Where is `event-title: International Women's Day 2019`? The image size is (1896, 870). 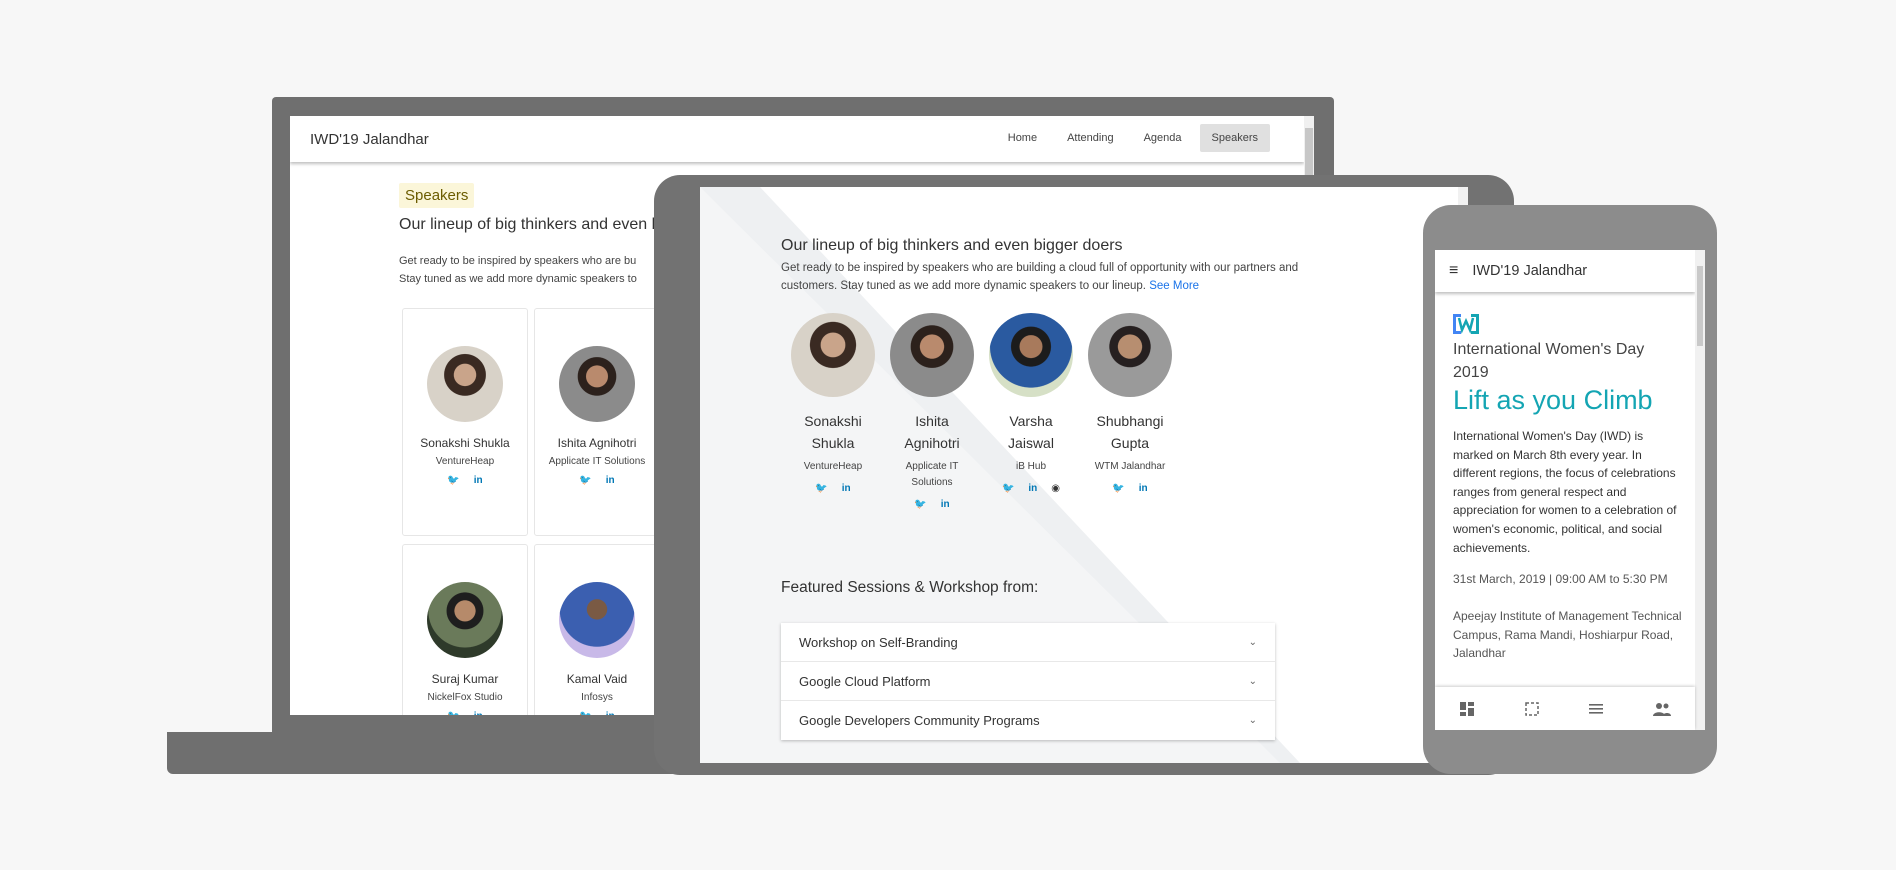
event-title: International Women's Day 2019 is located at coordinates (1549, 361).